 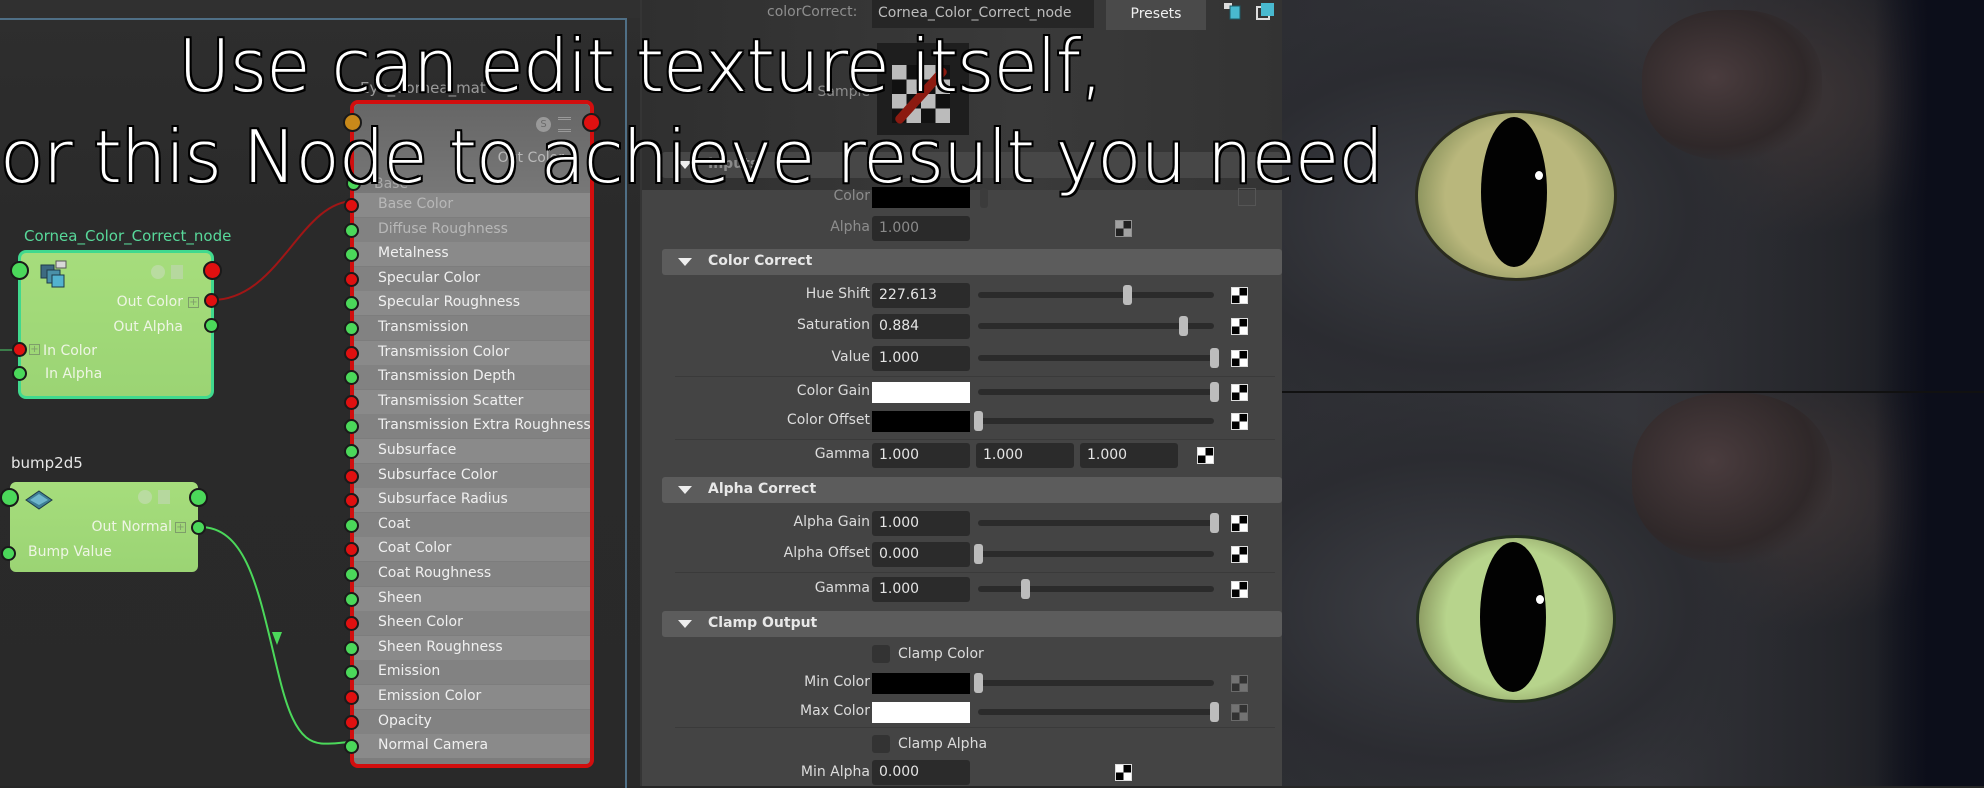 I want to click on hue-shift-map-icon, so click(x=1239, y=295).